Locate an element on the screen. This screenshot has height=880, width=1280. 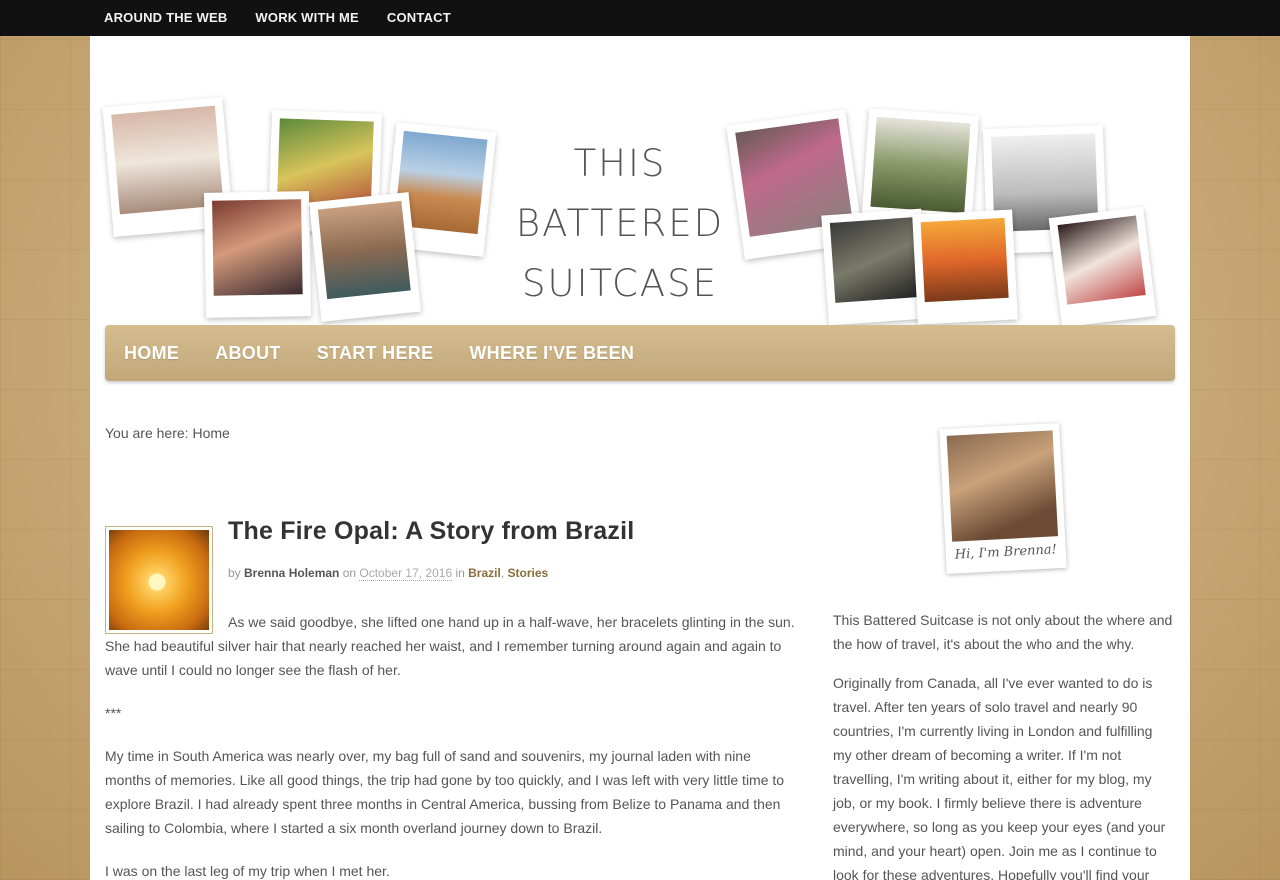
breadcrumb: You are here: Home is located at coordinates (167, 433).